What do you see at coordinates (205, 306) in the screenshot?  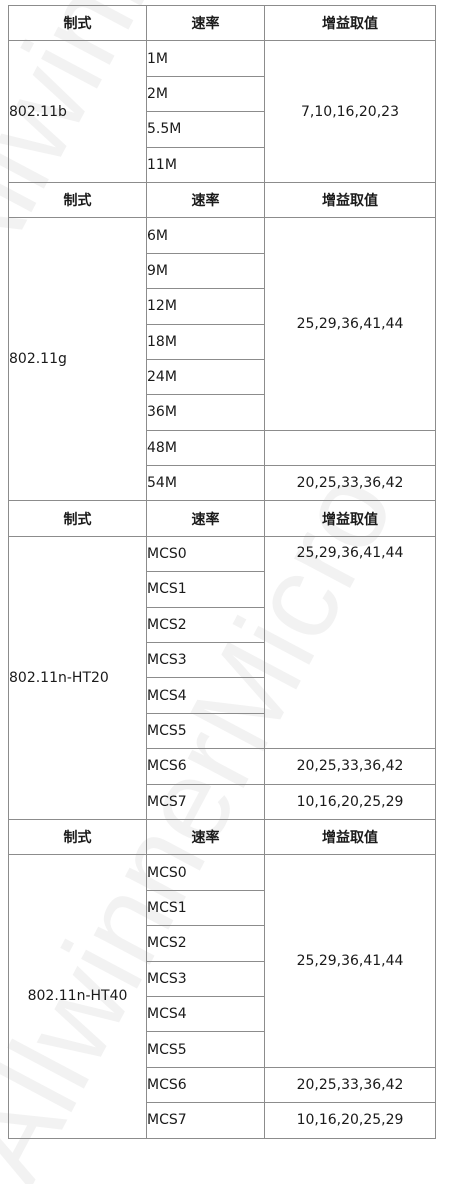 I see `rate-cell: 12M` at bounding box center [205, 306].